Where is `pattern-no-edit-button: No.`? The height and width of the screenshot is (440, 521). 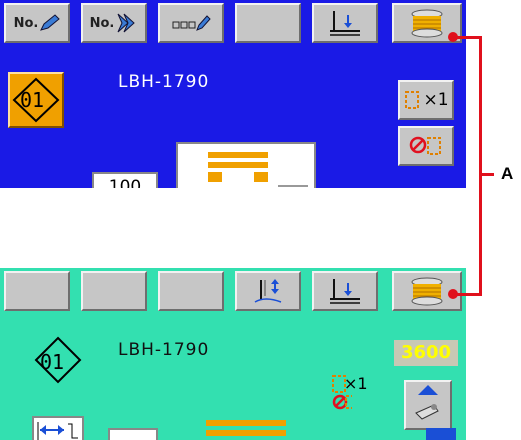 pattern-no-edit-button: No. is located at coordinates (37, 23).